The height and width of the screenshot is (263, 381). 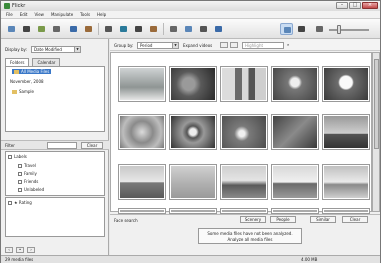 What do you see at coordinates (85, 14) in the screenshot?
I see `menu-tools: Tools` at bounding box center [85, 14].